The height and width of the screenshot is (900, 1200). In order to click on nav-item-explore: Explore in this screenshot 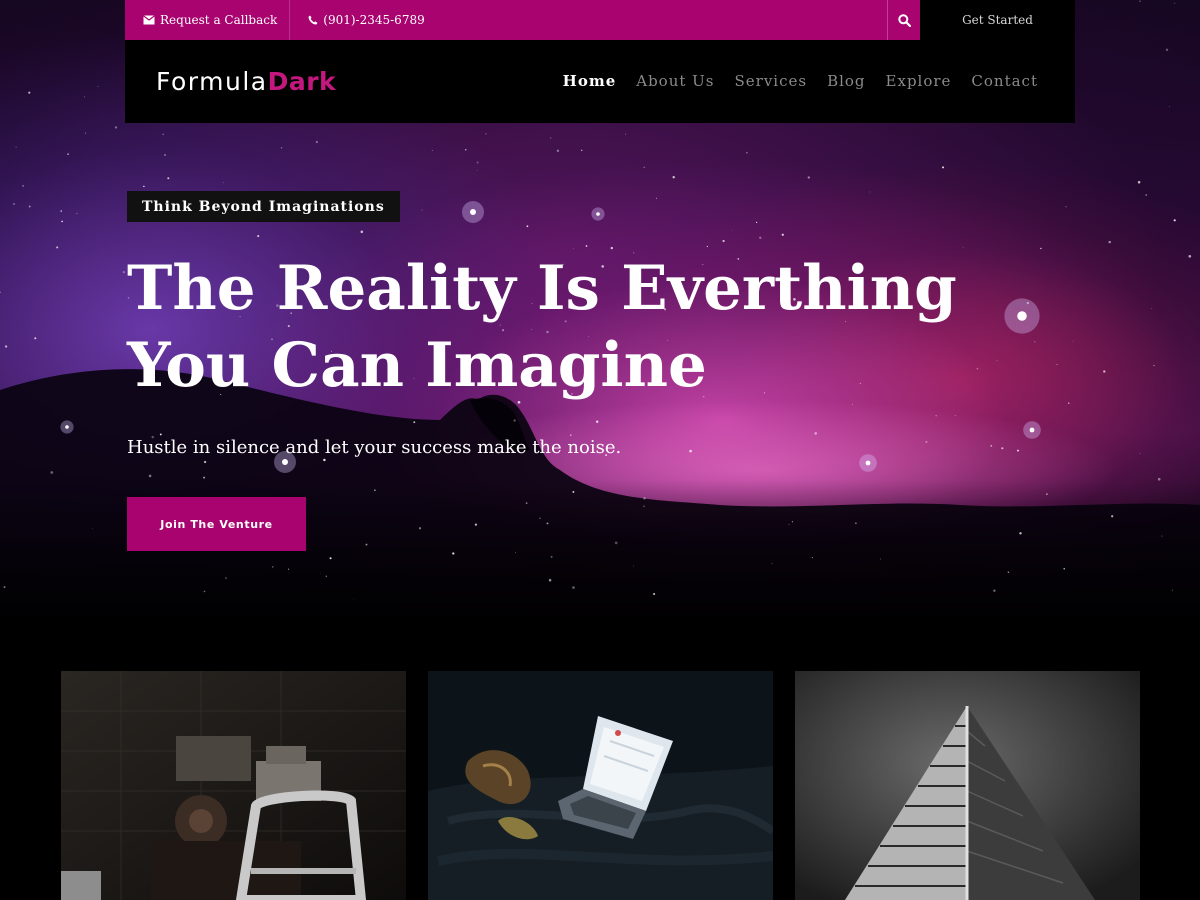, I will do `click(919, 81)`.